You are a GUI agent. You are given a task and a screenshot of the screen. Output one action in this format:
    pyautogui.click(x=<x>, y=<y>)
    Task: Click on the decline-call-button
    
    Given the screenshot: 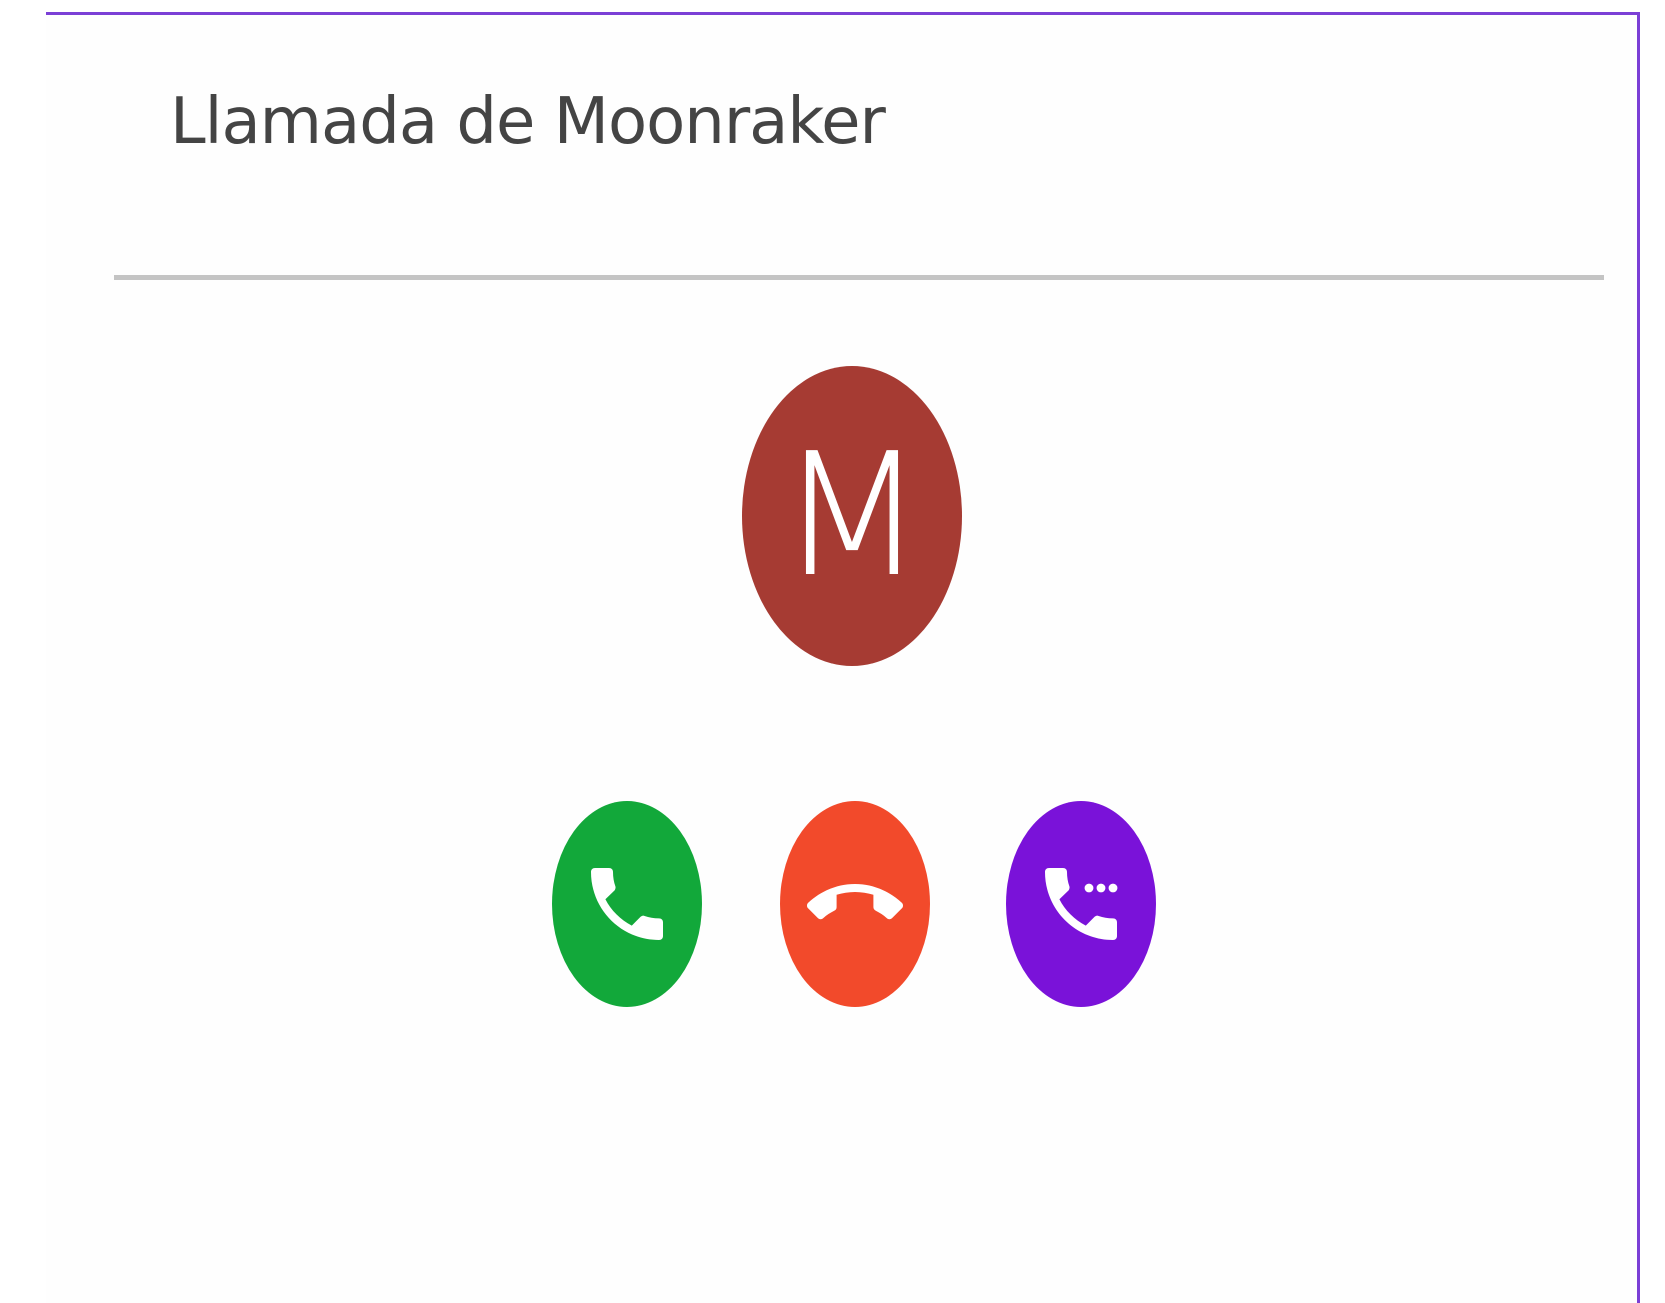 What is the action you would take?
    pyautogui.click(x=855, y=904)
    